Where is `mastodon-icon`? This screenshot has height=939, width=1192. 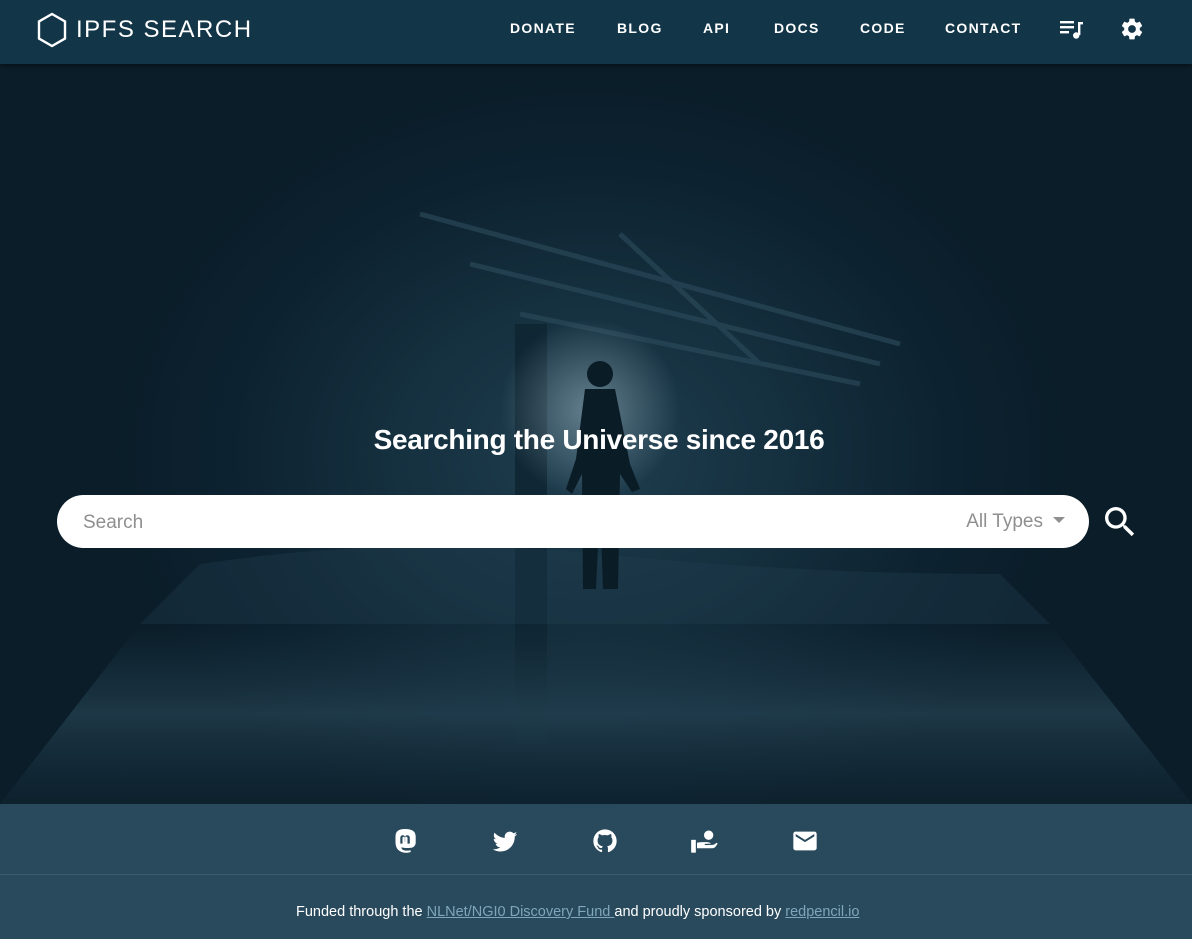
mastodon-icon is located at coordinates (405, 841).